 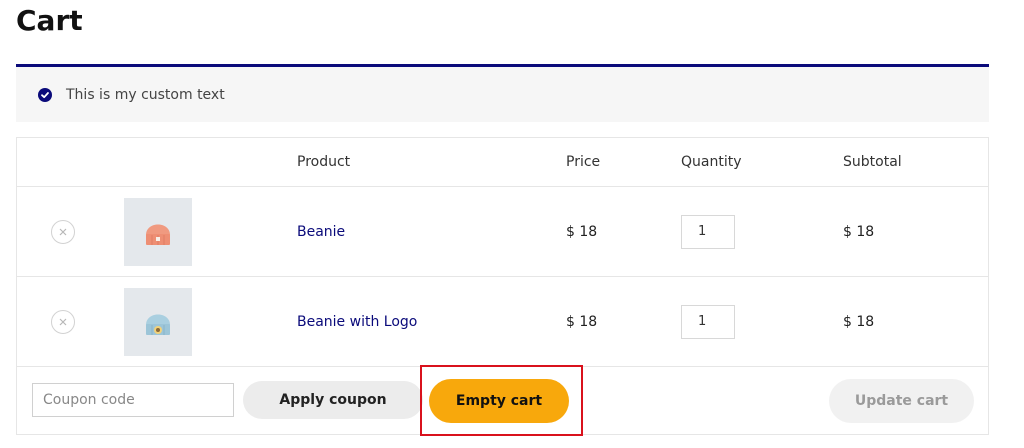 I want to click on empty-cart-button: Empty cart, so click(x=499, y=401).